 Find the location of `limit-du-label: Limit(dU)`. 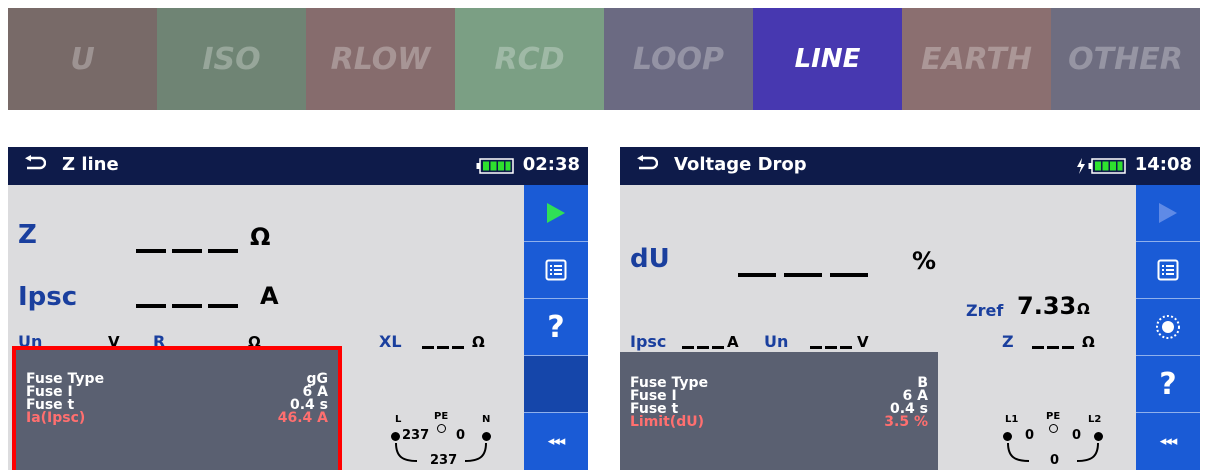

limit-du-label: Limit(dU) is located at coordinates (667, 422).